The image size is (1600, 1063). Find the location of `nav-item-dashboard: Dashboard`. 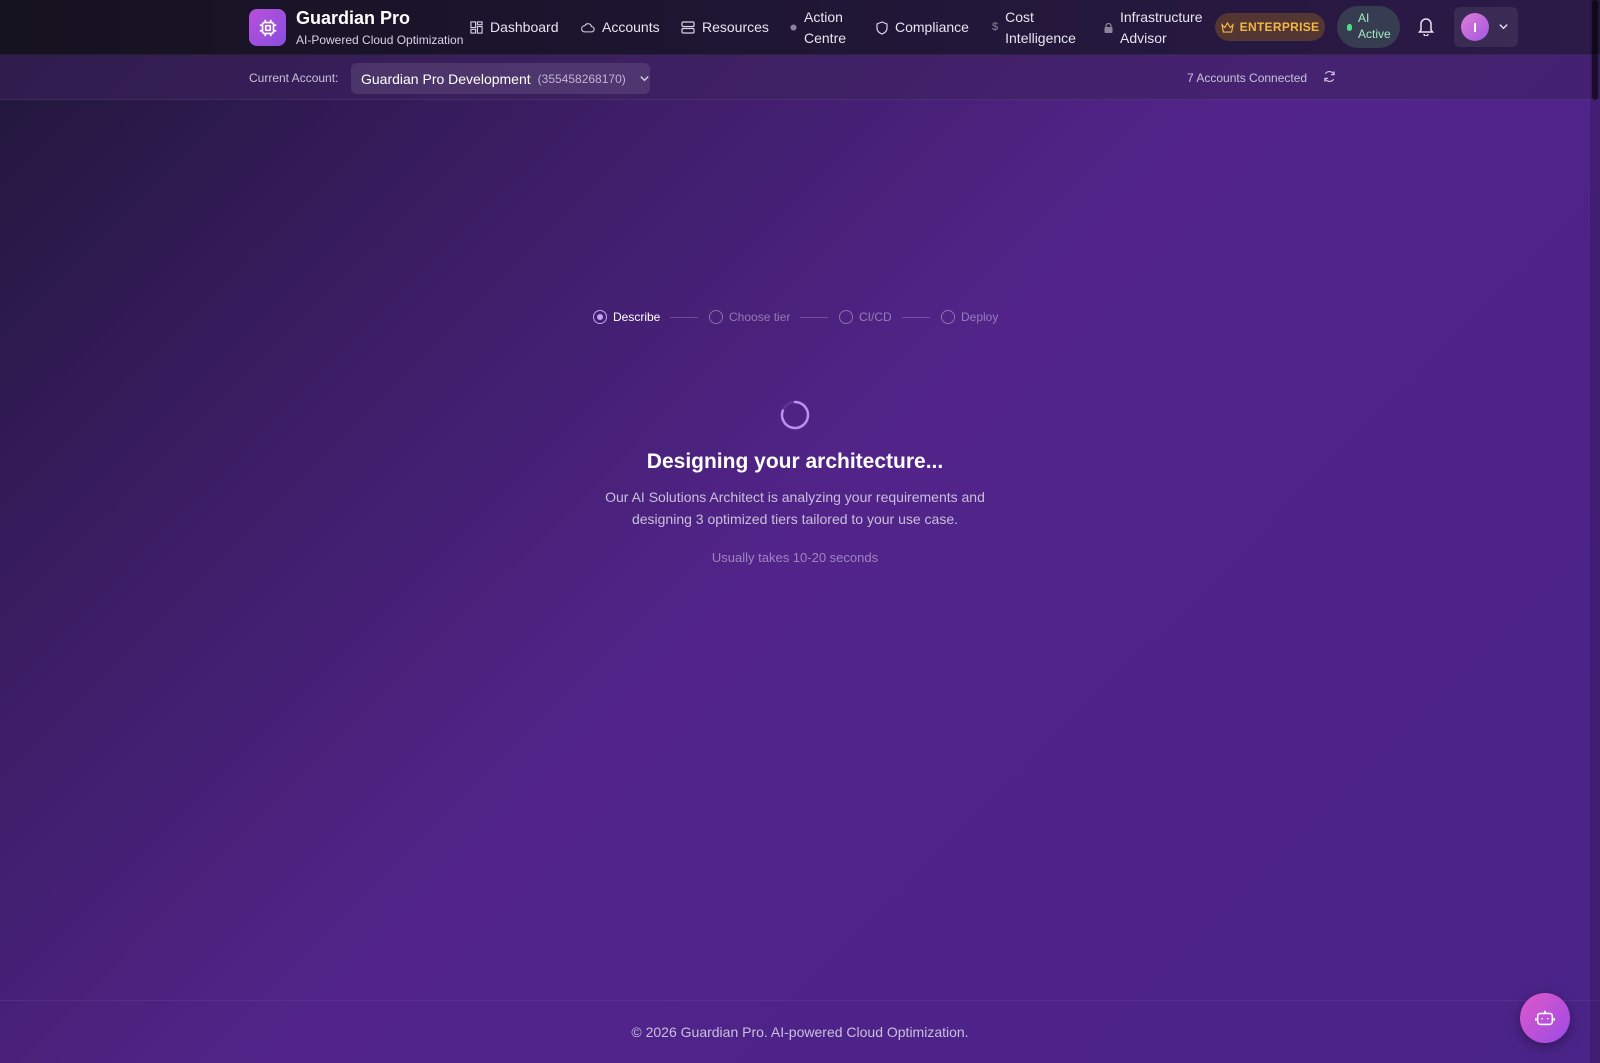

nav-item-dashboard: Dashboard is located at coordinates (514, 27).